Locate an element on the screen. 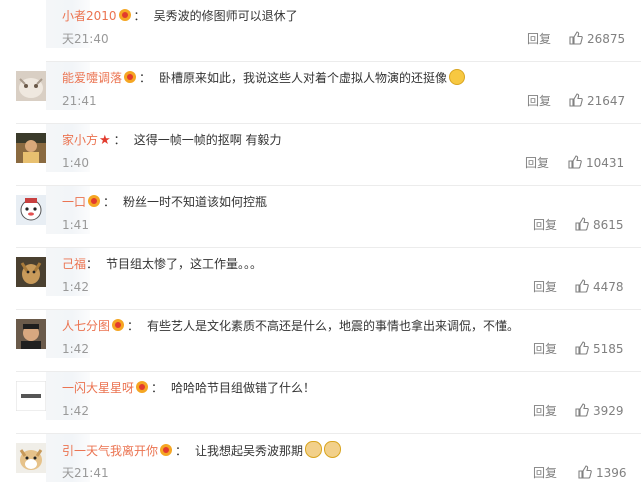 The height and width of the screenshot is (499, 641). like-button: 1396 is located at coordinates (602, 473).